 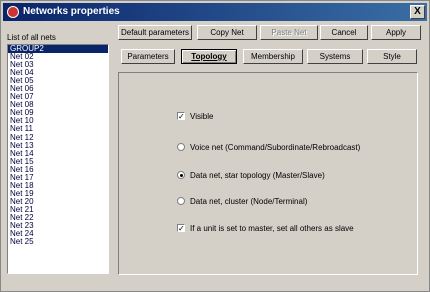 I want to click on tab-style: Style, so click(x=392, y=56).